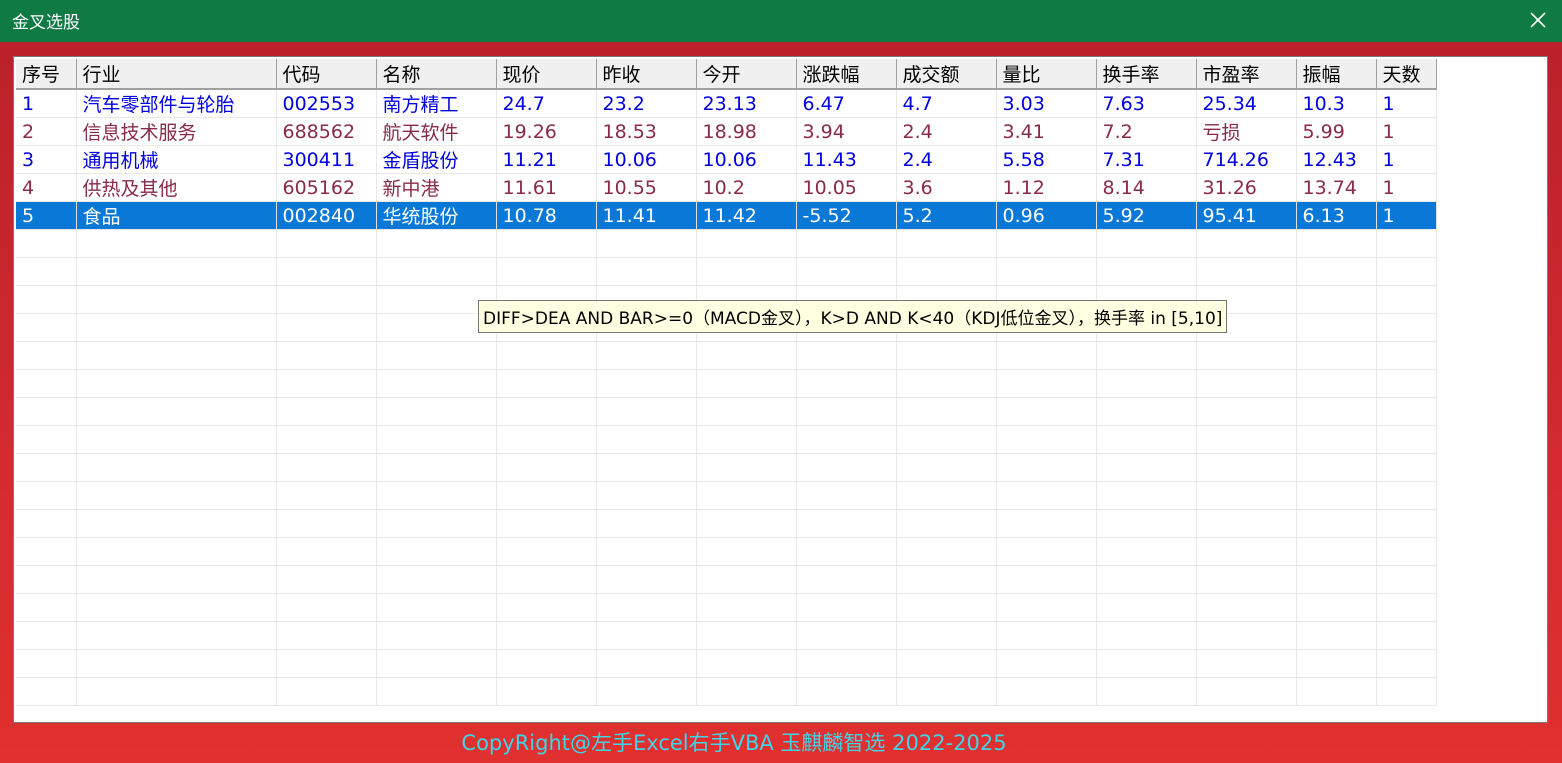 Image resolution: width=1562 pixels, height=763 pixels. I want to click on table-cell: 11.43, so click(846, 159).